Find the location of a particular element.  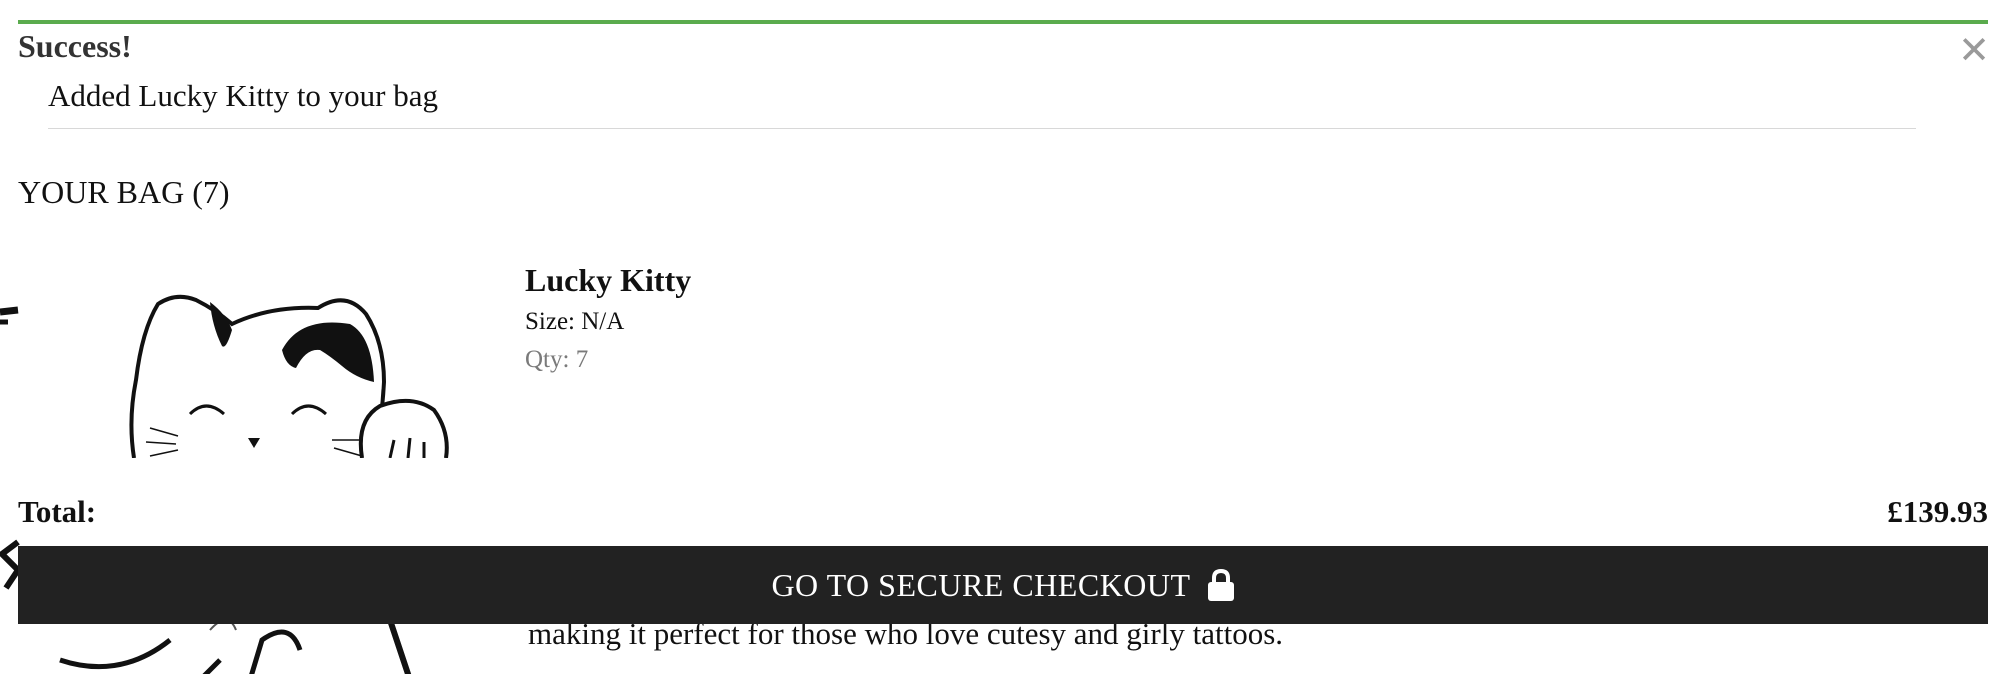

success-message: Added Lucky Kitty to your bag is located at coordinates (243, 95).